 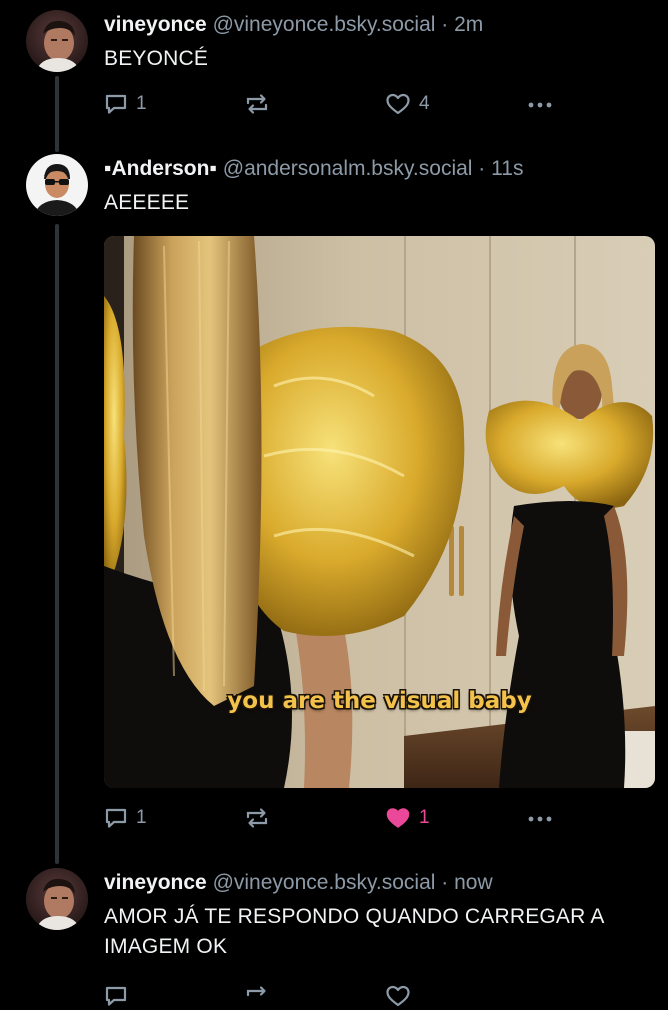 I want to click on image-caption: you are the visual baby, so click(x=379, y=701).